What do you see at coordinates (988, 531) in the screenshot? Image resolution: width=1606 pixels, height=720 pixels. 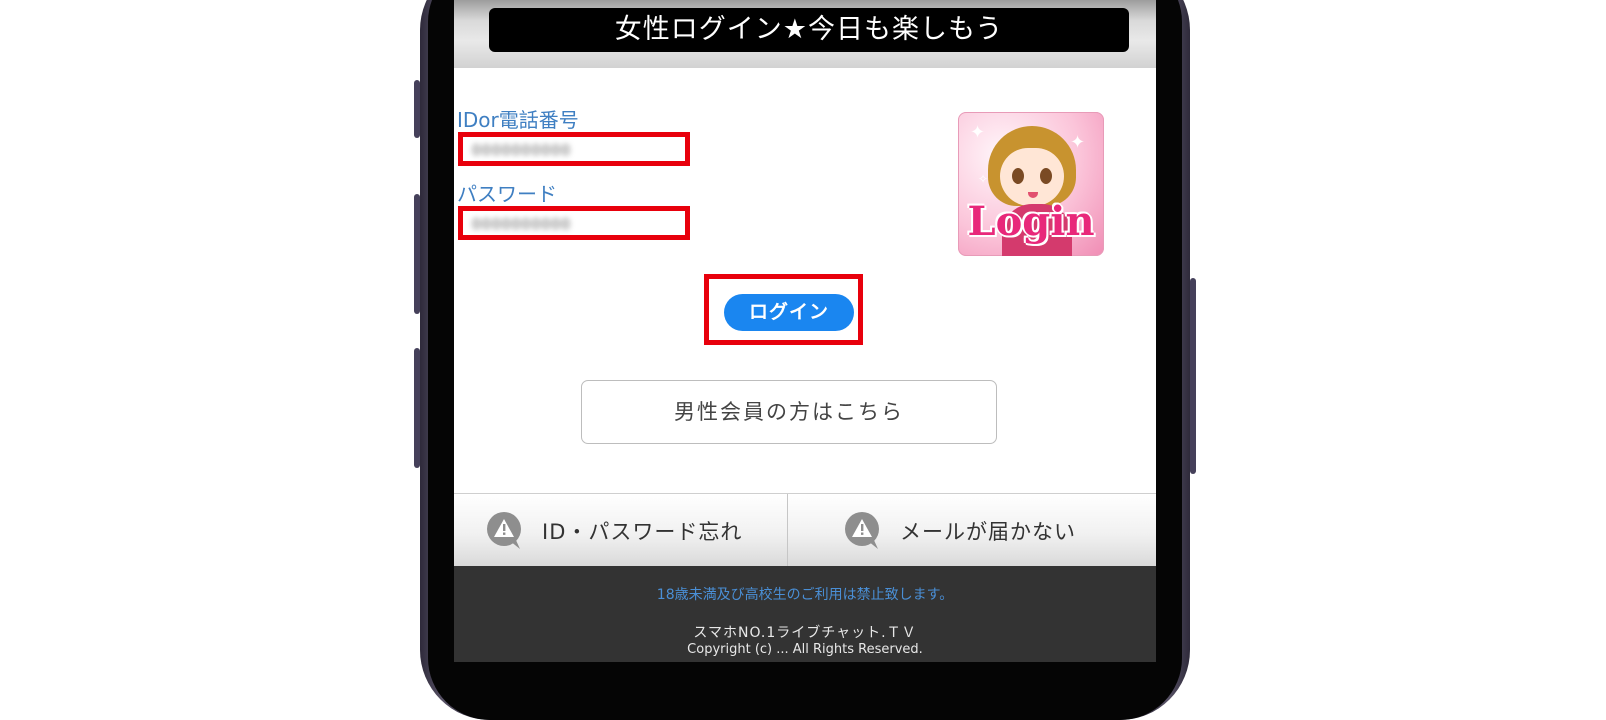 I see `mail-not-received-label: メールが届かない` at bounding box center [988, 531].